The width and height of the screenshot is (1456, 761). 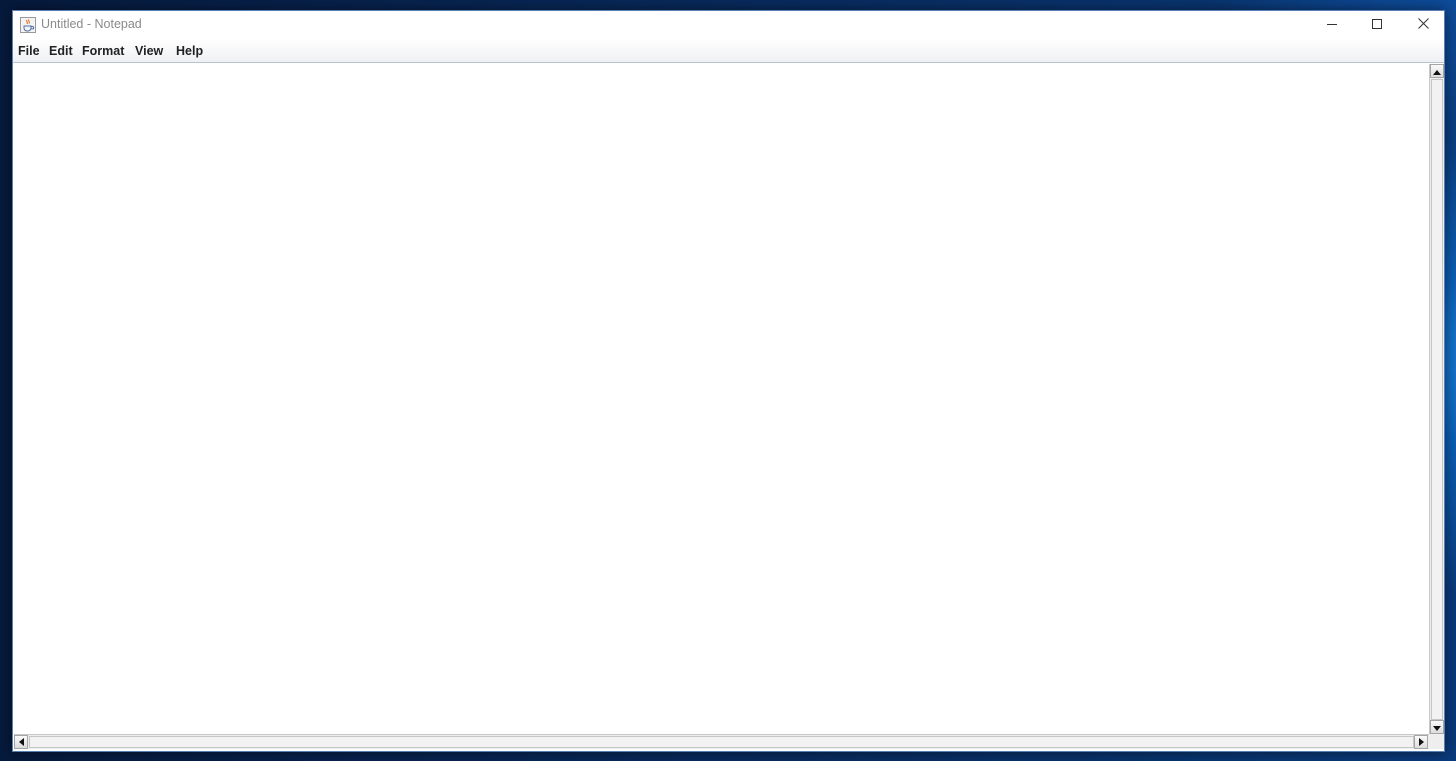 I want to click on window-title: Untitled - Notepad, so click(x=91, y=24).